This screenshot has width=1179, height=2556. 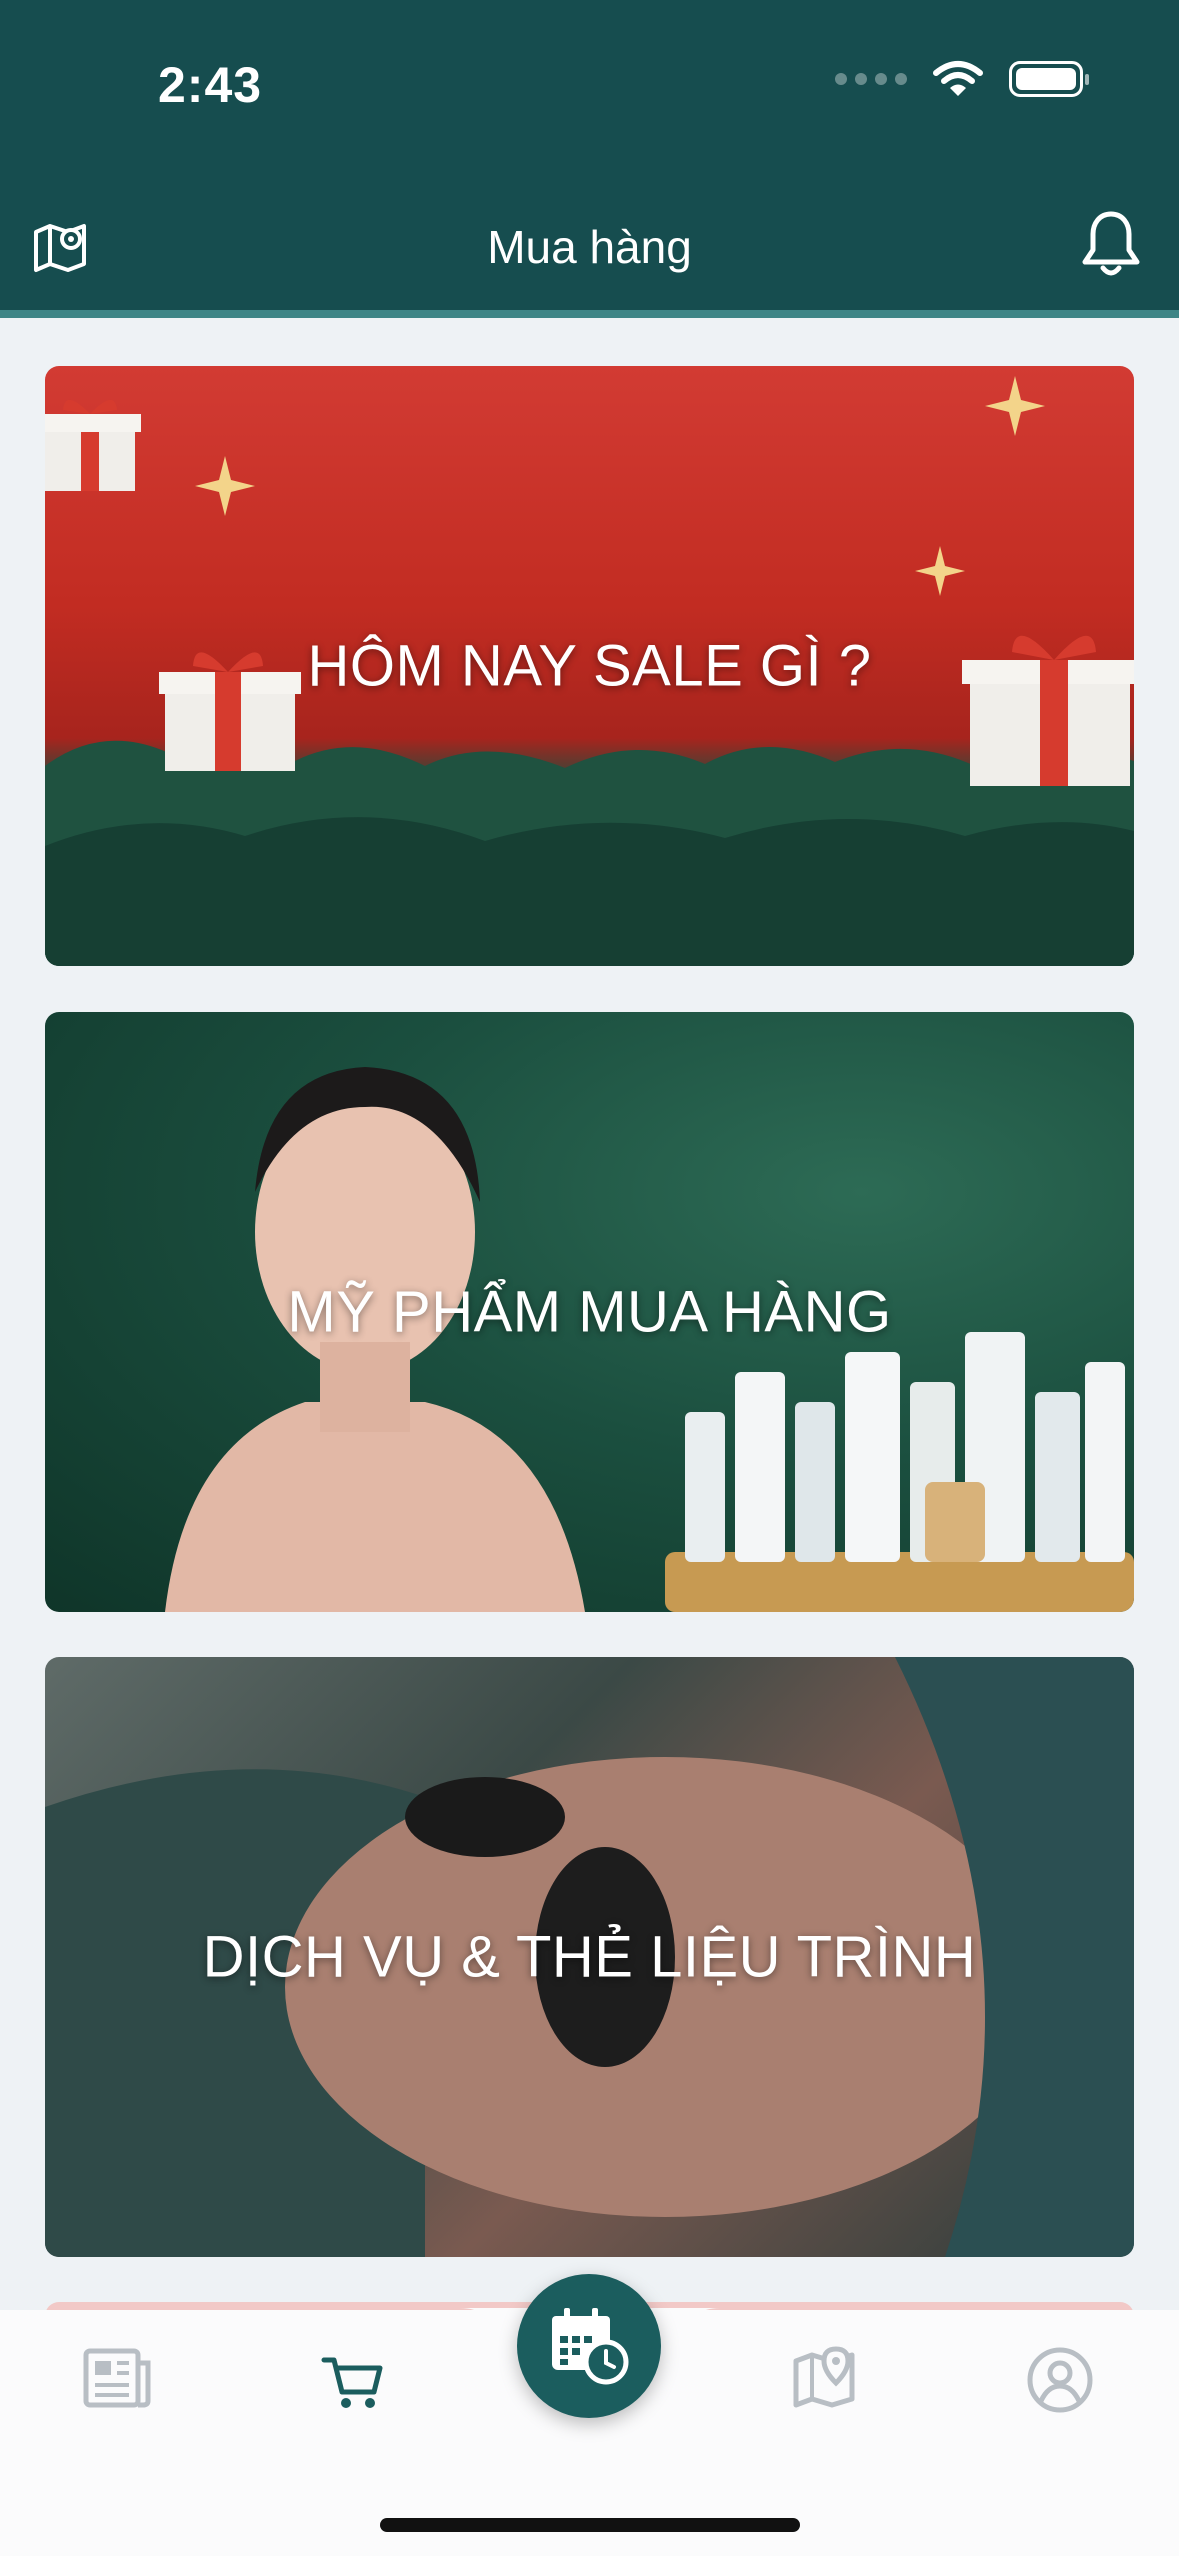 What do you see at coordinates (210, 85) in the screenshot?
I see `status-time: 2:43` at bounding box center [210, 85].